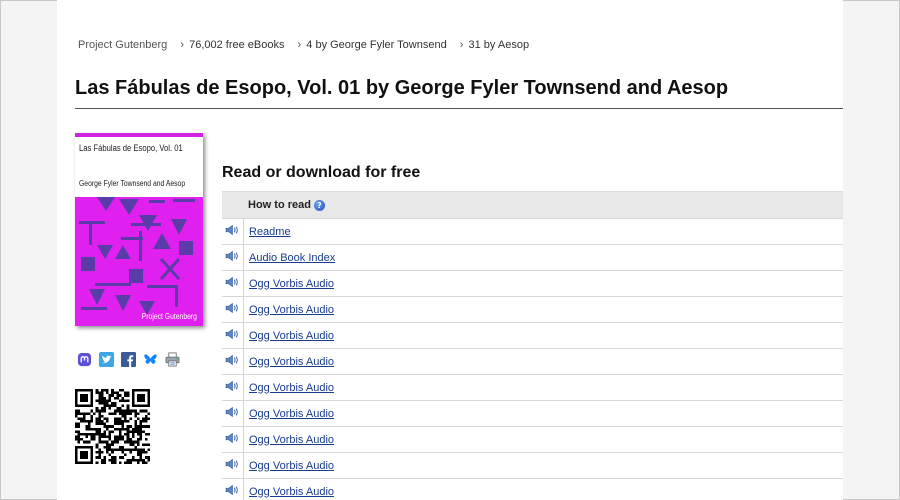 The height and width of the screenshot is (500, 900). What do you see at coordinates (172, 359) in the screenshot?
I see `print-icon` at bounding box center [172, 359].